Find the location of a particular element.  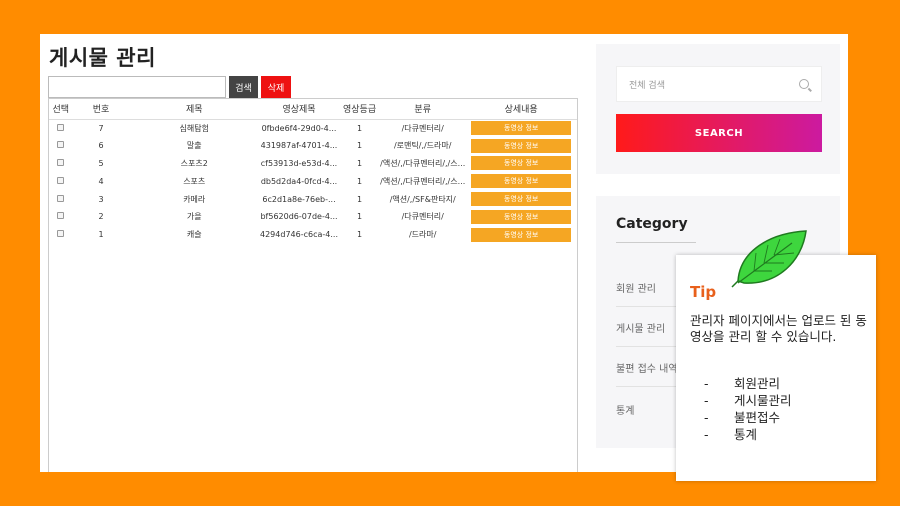

header-detail: 상세내용 is located at coordinates (521, 109).